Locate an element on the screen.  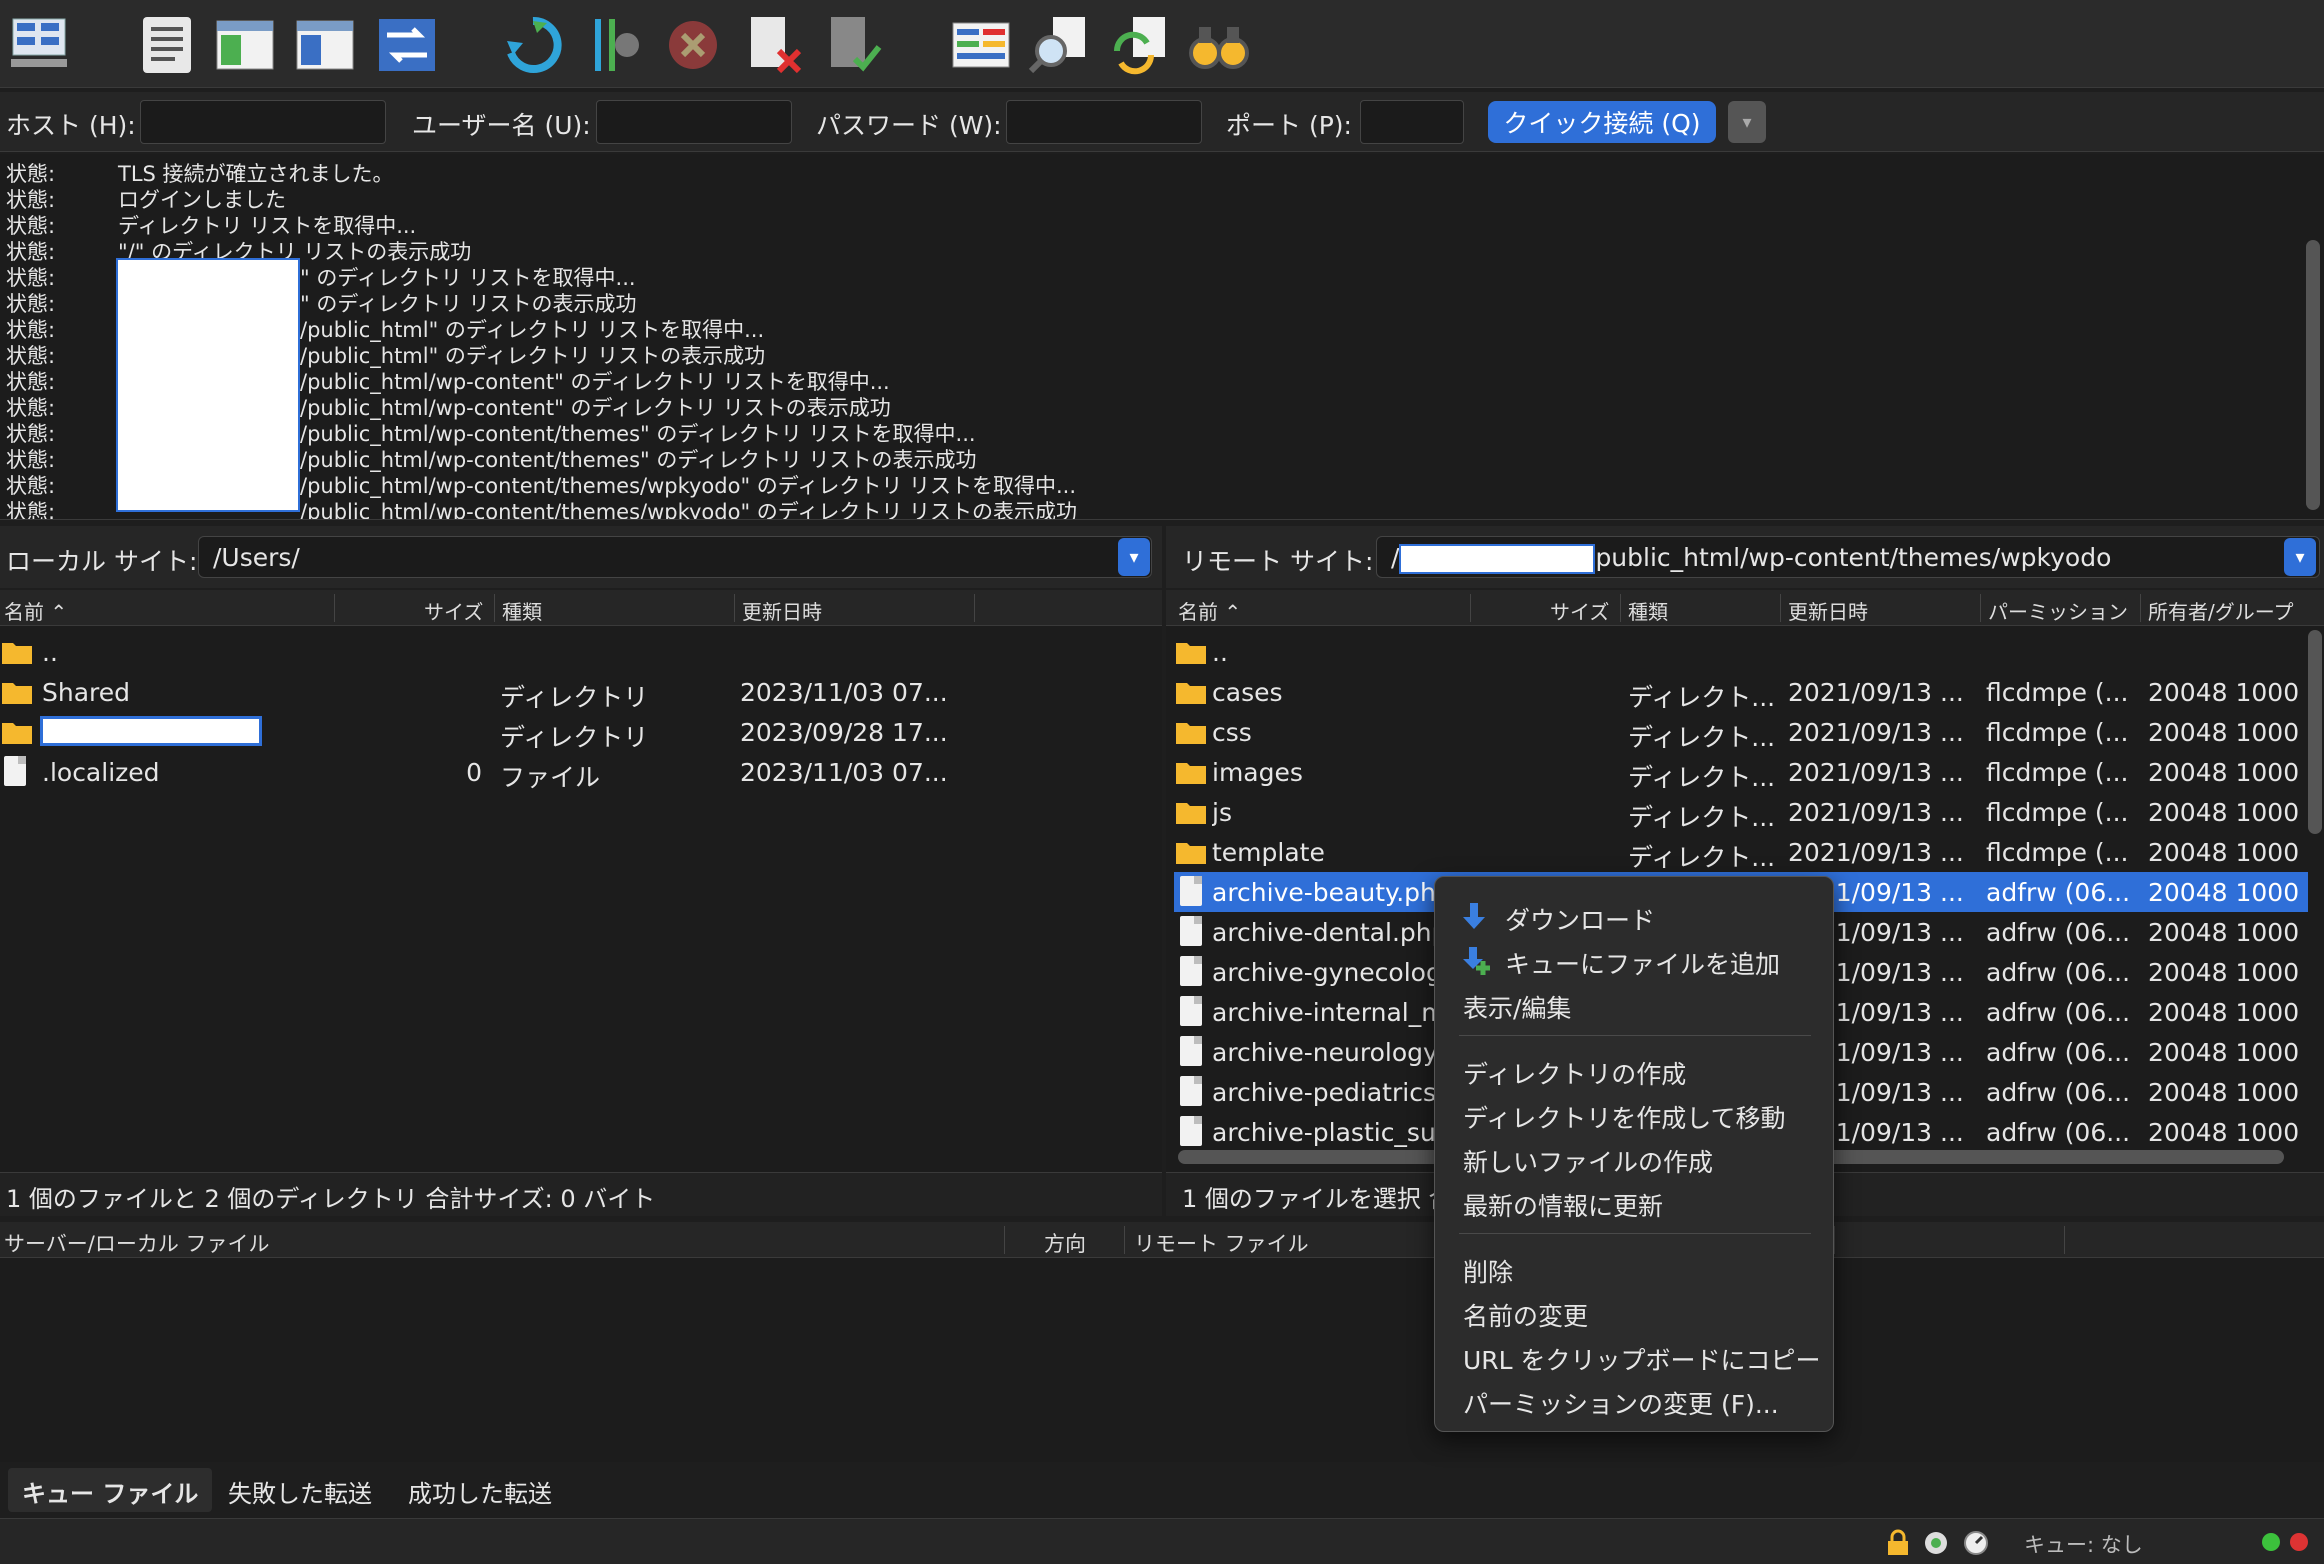
col-remote-file: リモート ファイル is located at coordinates (1221, 1243).